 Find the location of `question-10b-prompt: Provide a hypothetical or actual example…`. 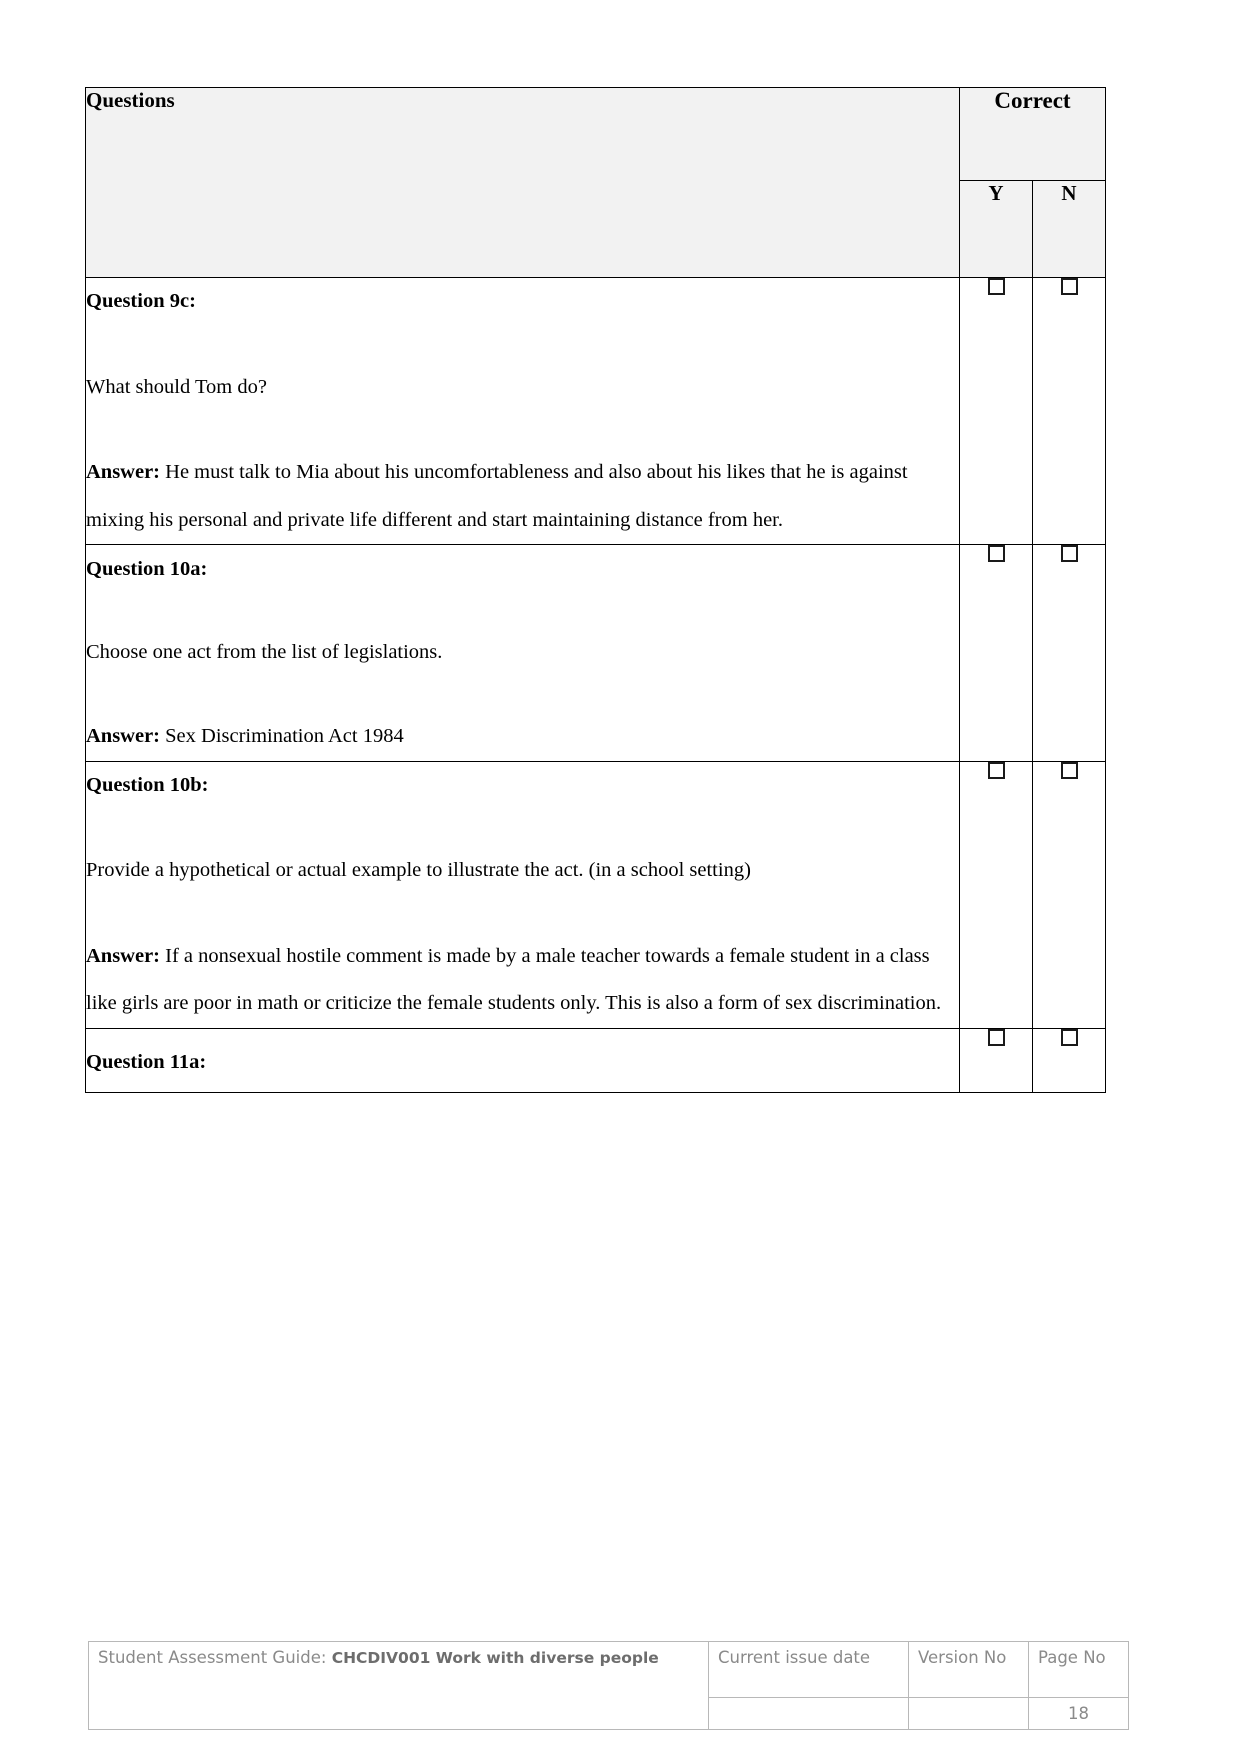

question-10b-prompt: Provide a hypothetical or actual example… is located at coordinates (418, 870).